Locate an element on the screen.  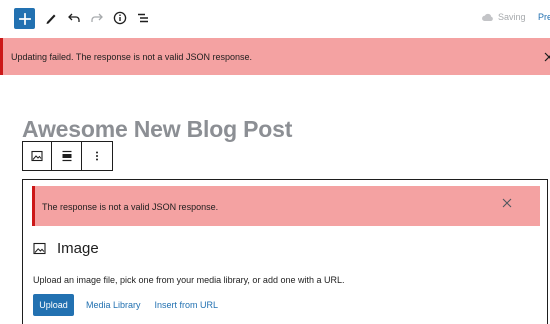
tools-button is located at coordinates (51, 18).